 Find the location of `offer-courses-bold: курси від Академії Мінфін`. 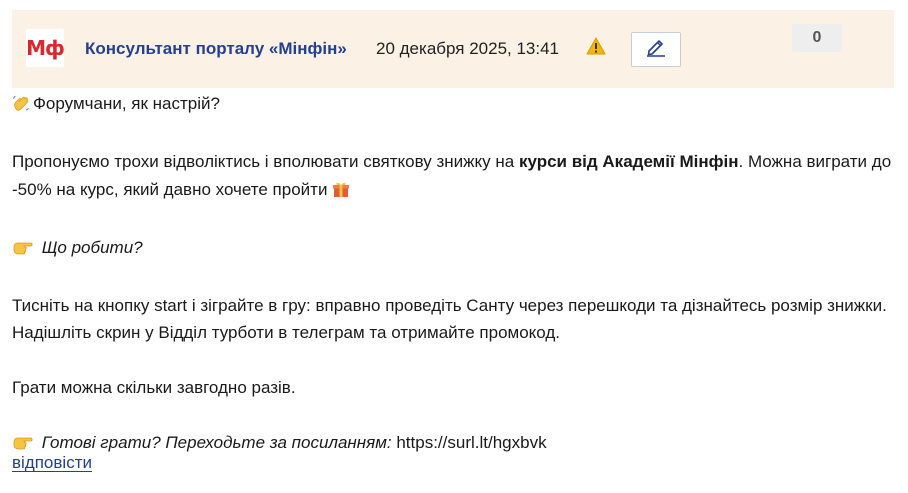

offer-courses-bold: курси від Академії Мінфін is located at coordinates (628, 161).